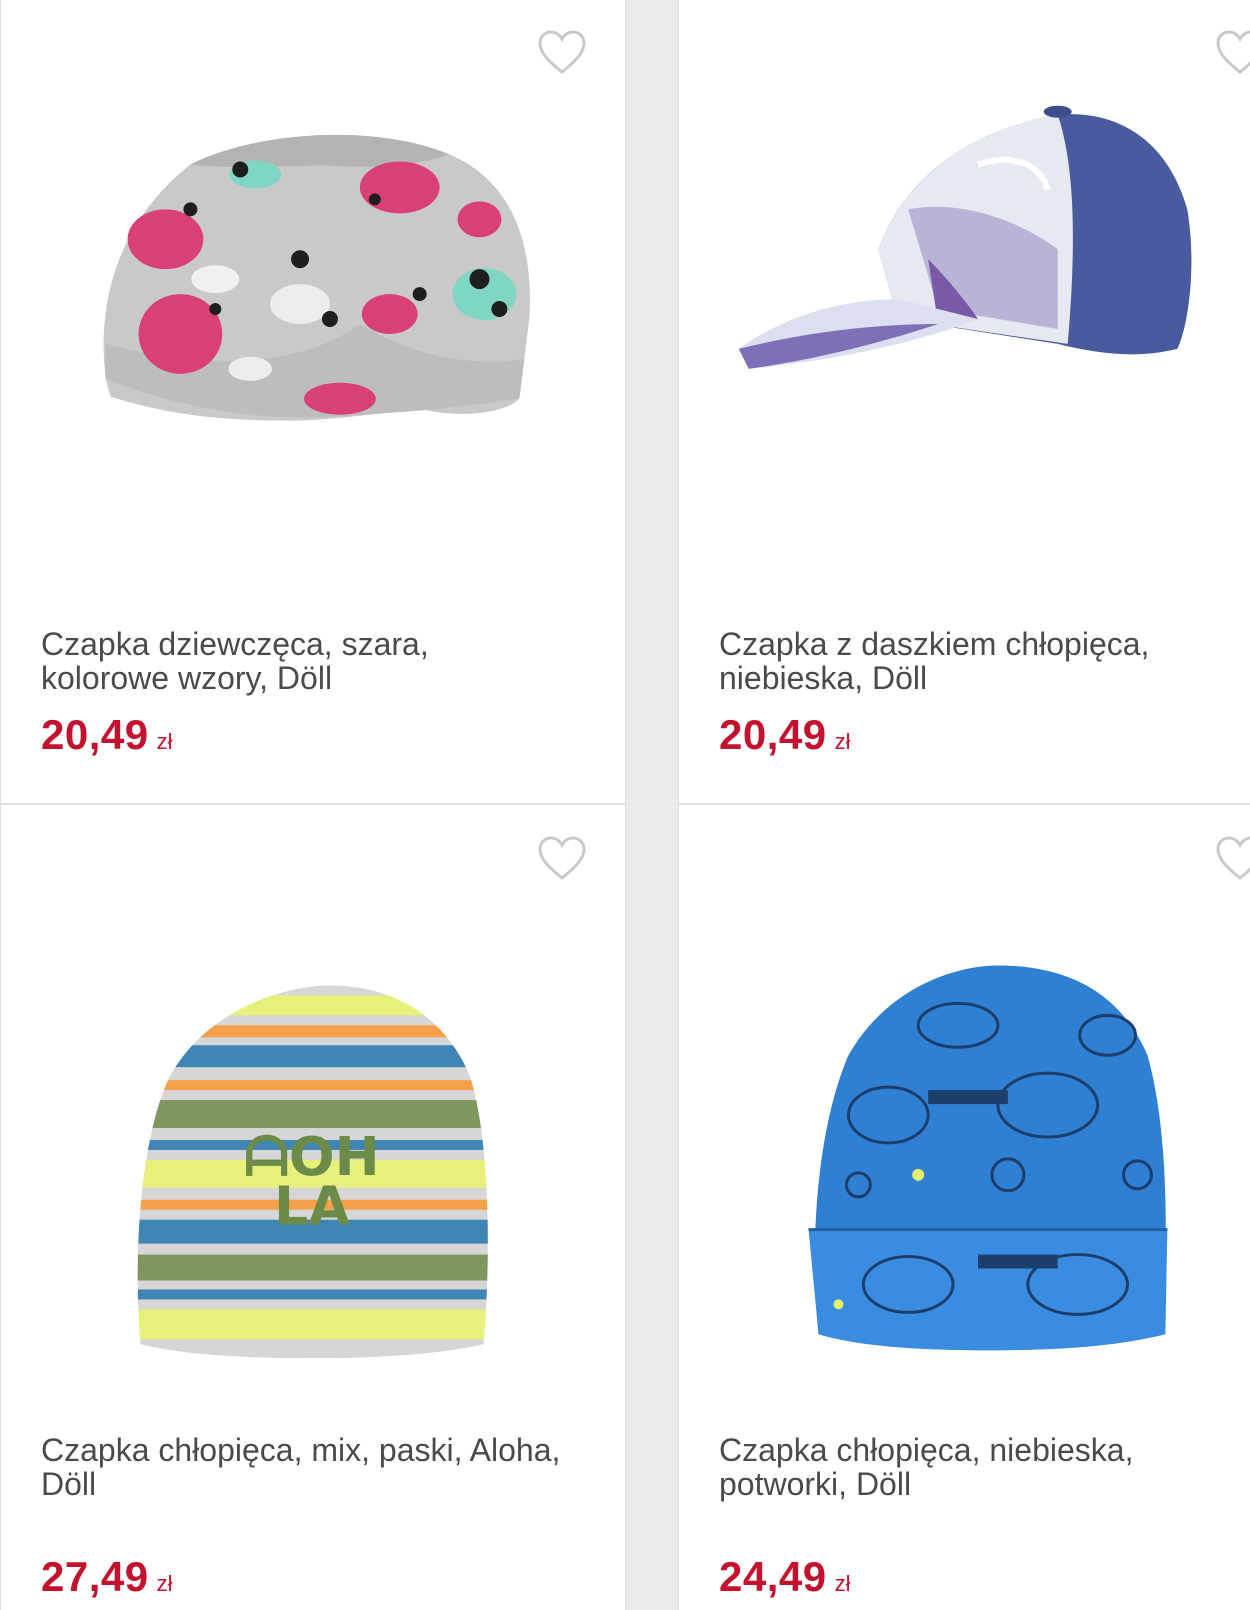 This screenshot has height=1610, width=1250. I want to click on svg-text: LA, so click(312, 1206).